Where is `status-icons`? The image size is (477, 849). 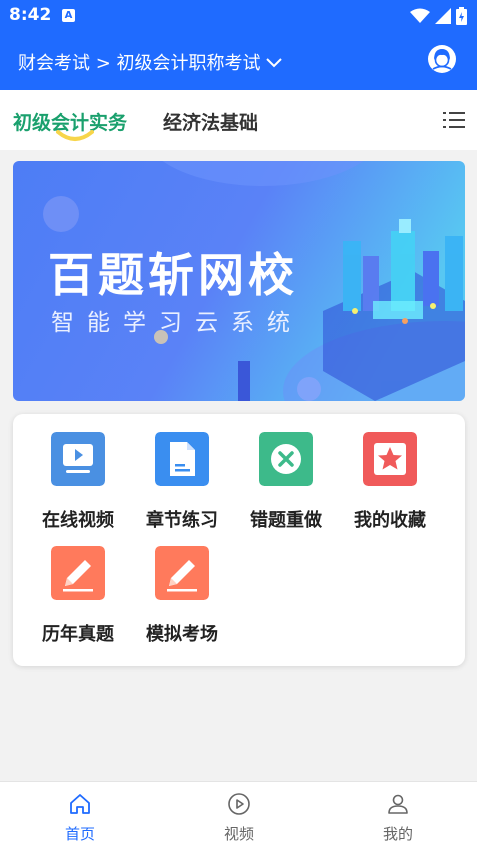 status-icons is located at coordinates (438, 16).